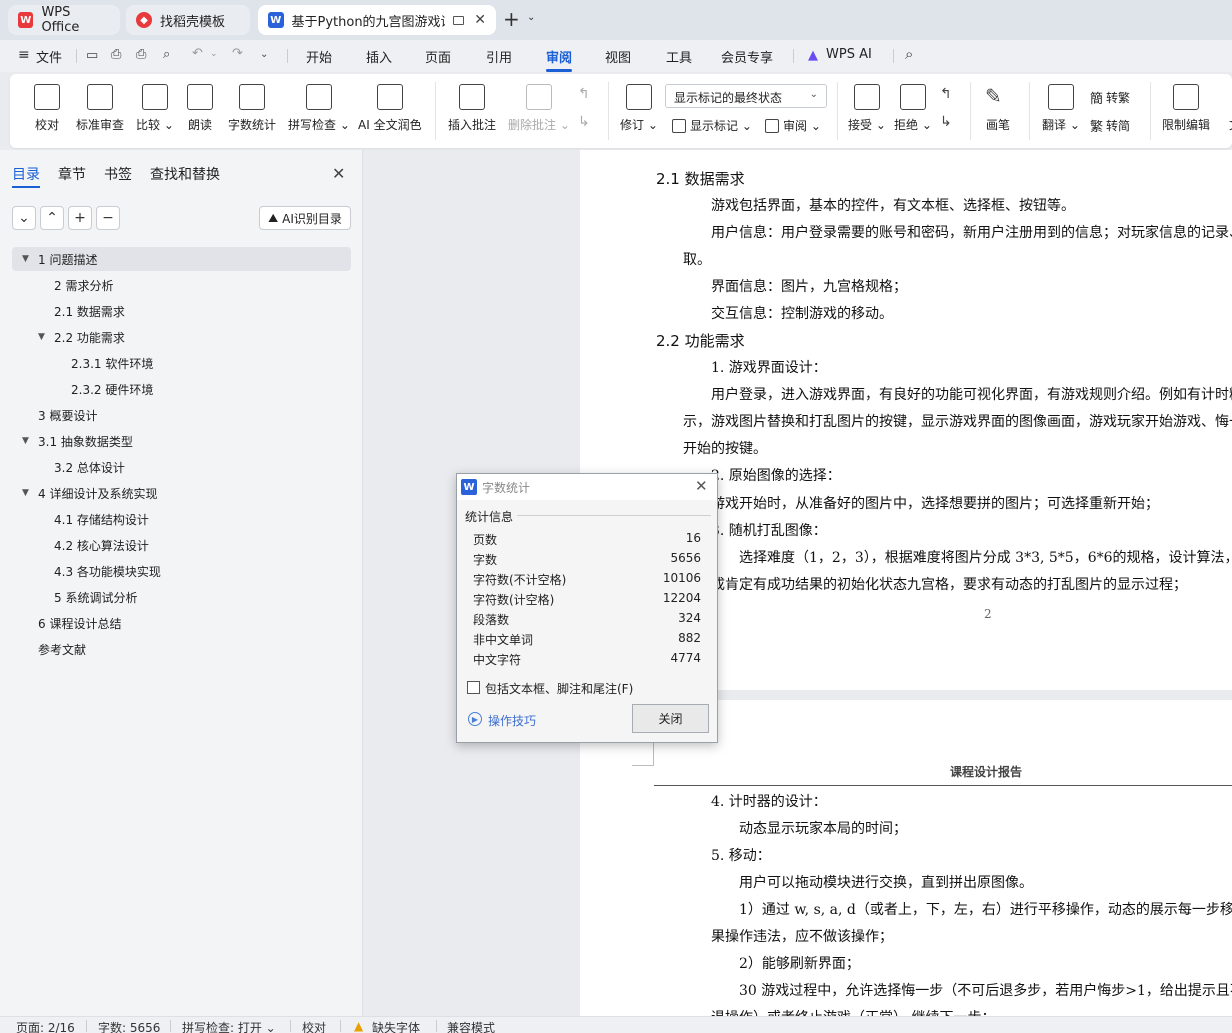  Describe the element at coordinates (1110, 97) in the screenshot. I see `to-traditional-button: 簡 转繁` at that location.